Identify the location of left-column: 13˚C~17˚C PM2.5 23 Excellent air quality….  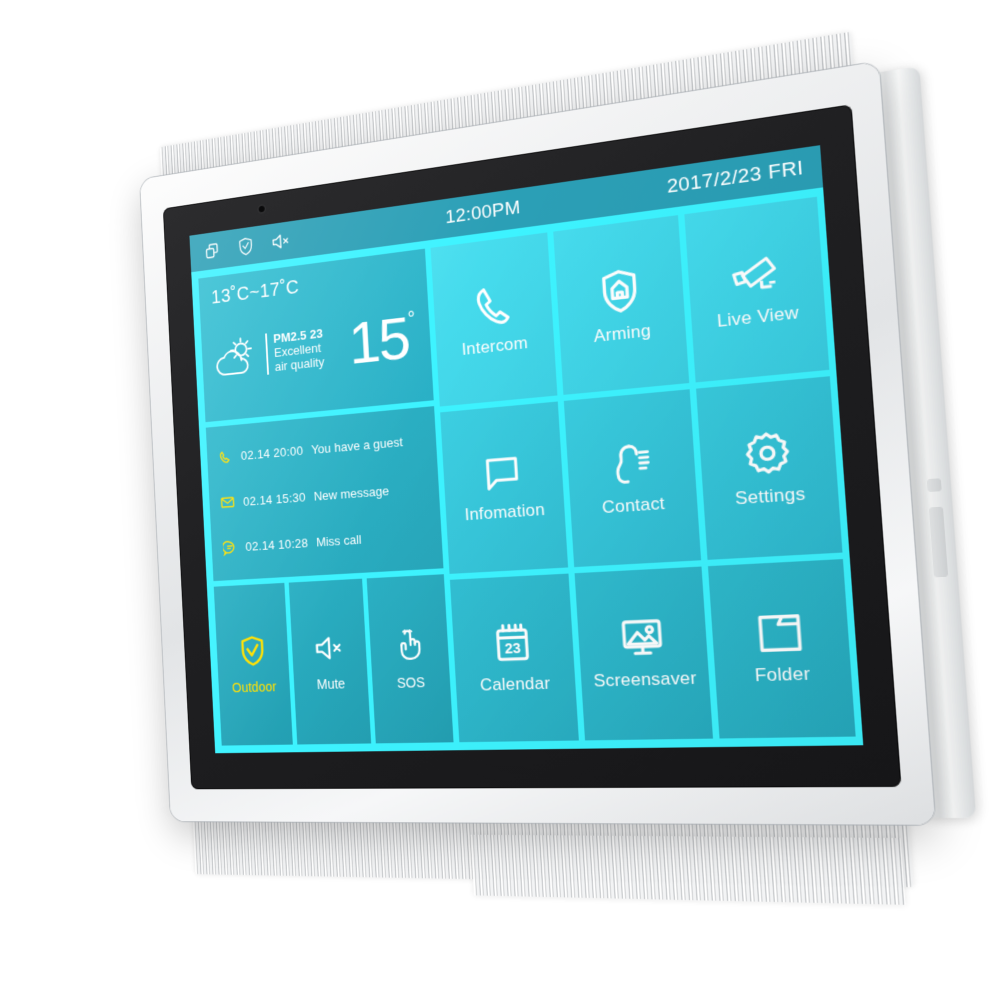
(326, 497).